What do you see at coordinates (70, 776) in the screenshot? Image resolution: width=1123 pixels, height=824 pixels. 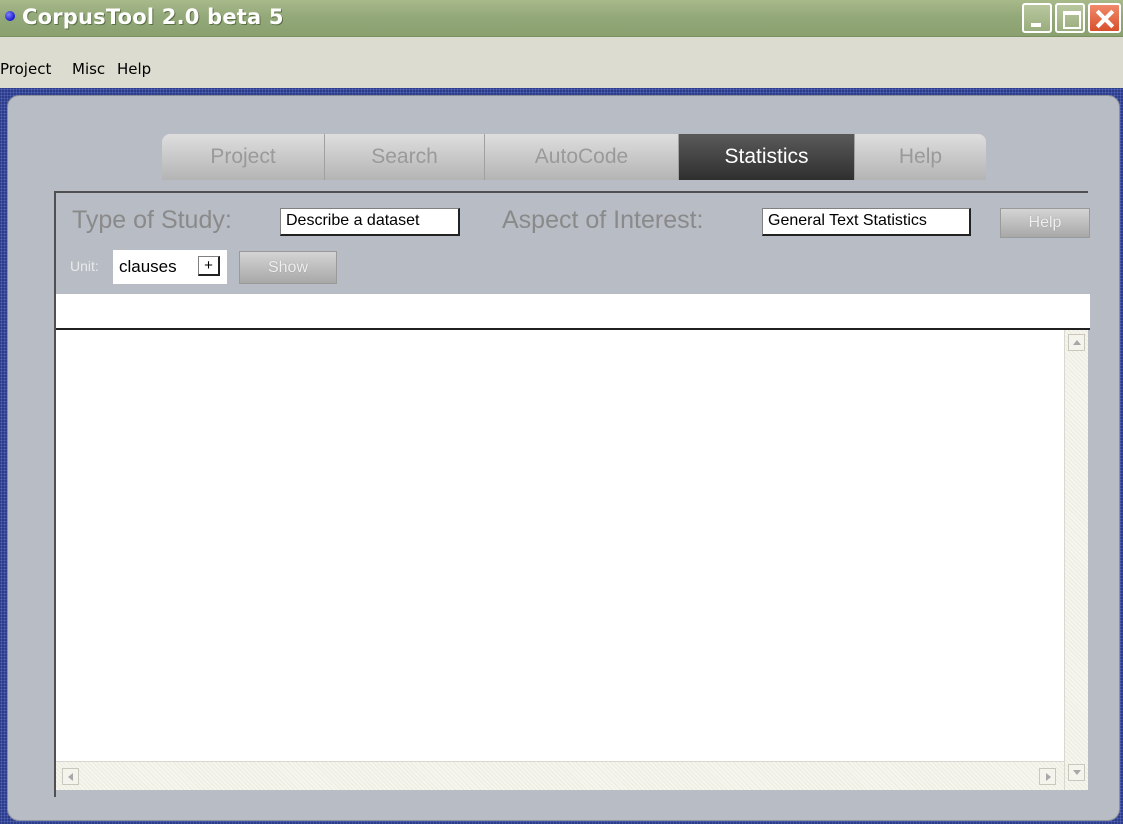 I see `scroll-left-arrow-icon` at bounding box center [70, 776].